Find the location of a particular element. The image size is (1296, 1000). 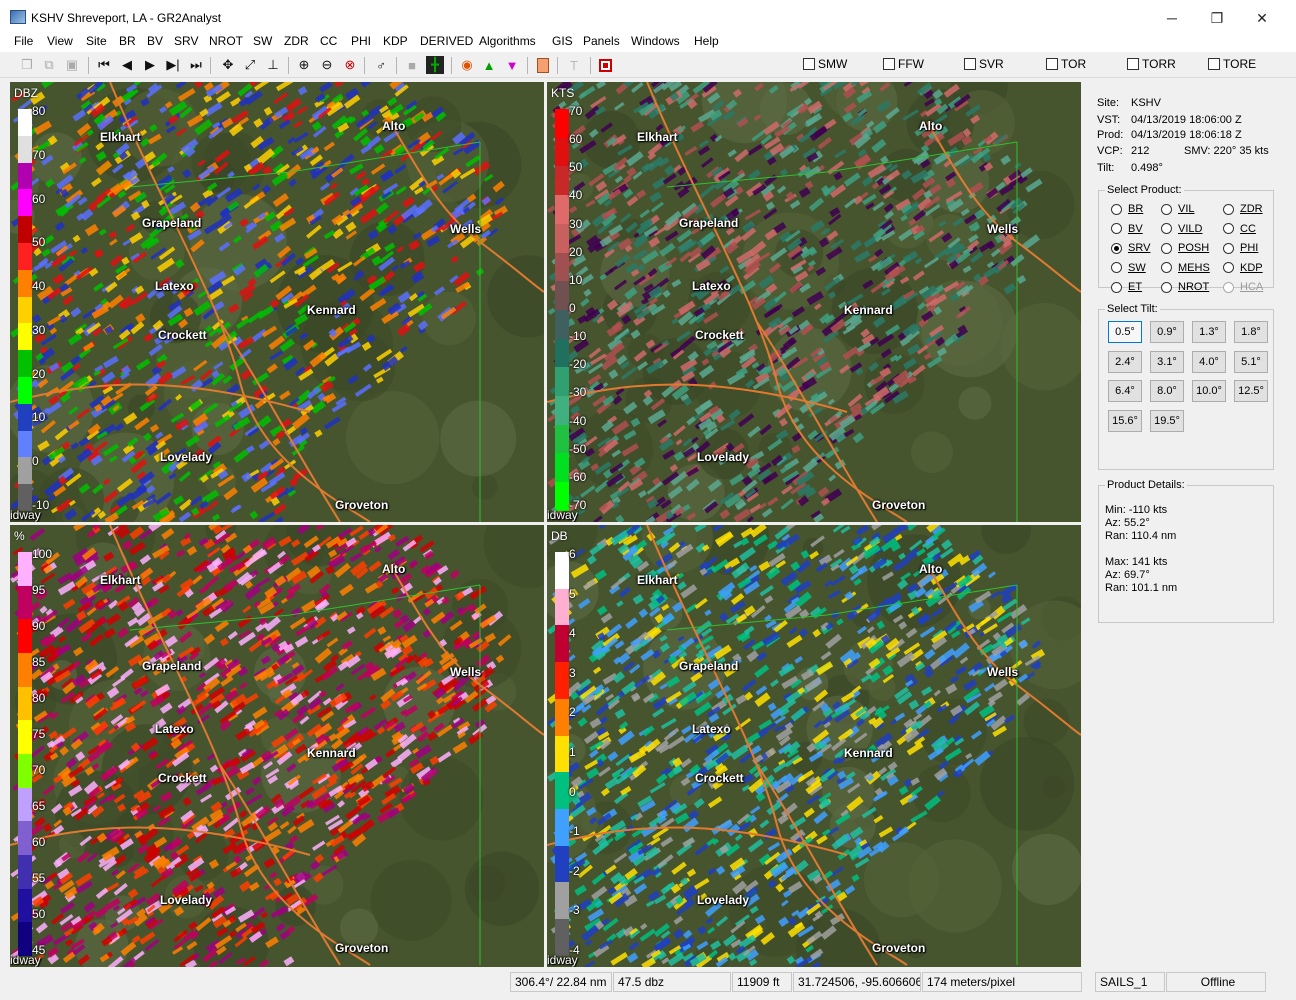

probe-icon: ♂ is located at coordinates (381, 65).